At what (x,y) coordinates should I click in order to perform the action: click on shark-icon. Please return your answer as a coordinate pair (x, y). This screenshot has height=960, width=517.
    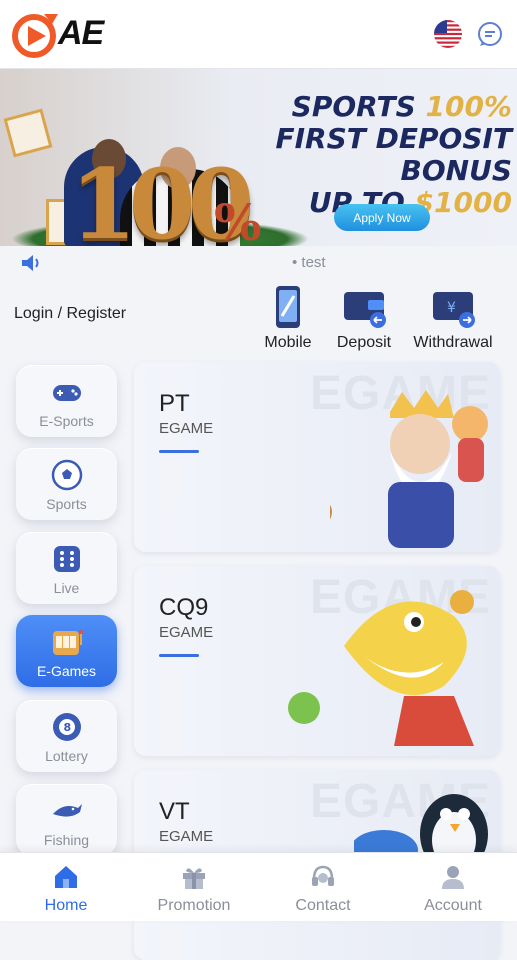
    Looking at the image, I should click on (67, 810).